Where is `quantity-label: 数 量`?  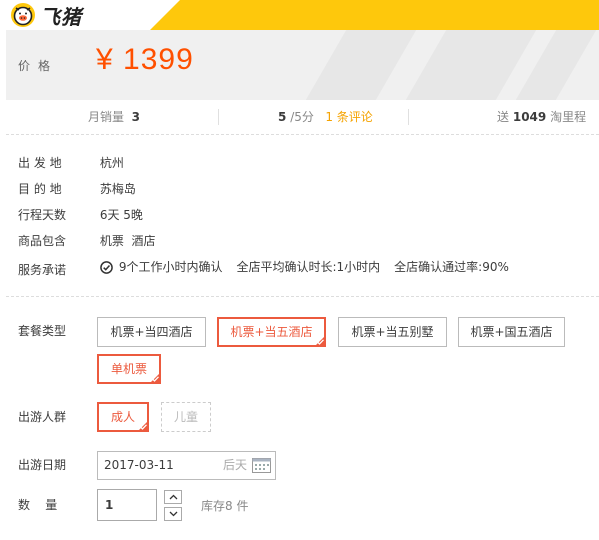
quantity-label: 数 量 is located at coordinates (38, 505).